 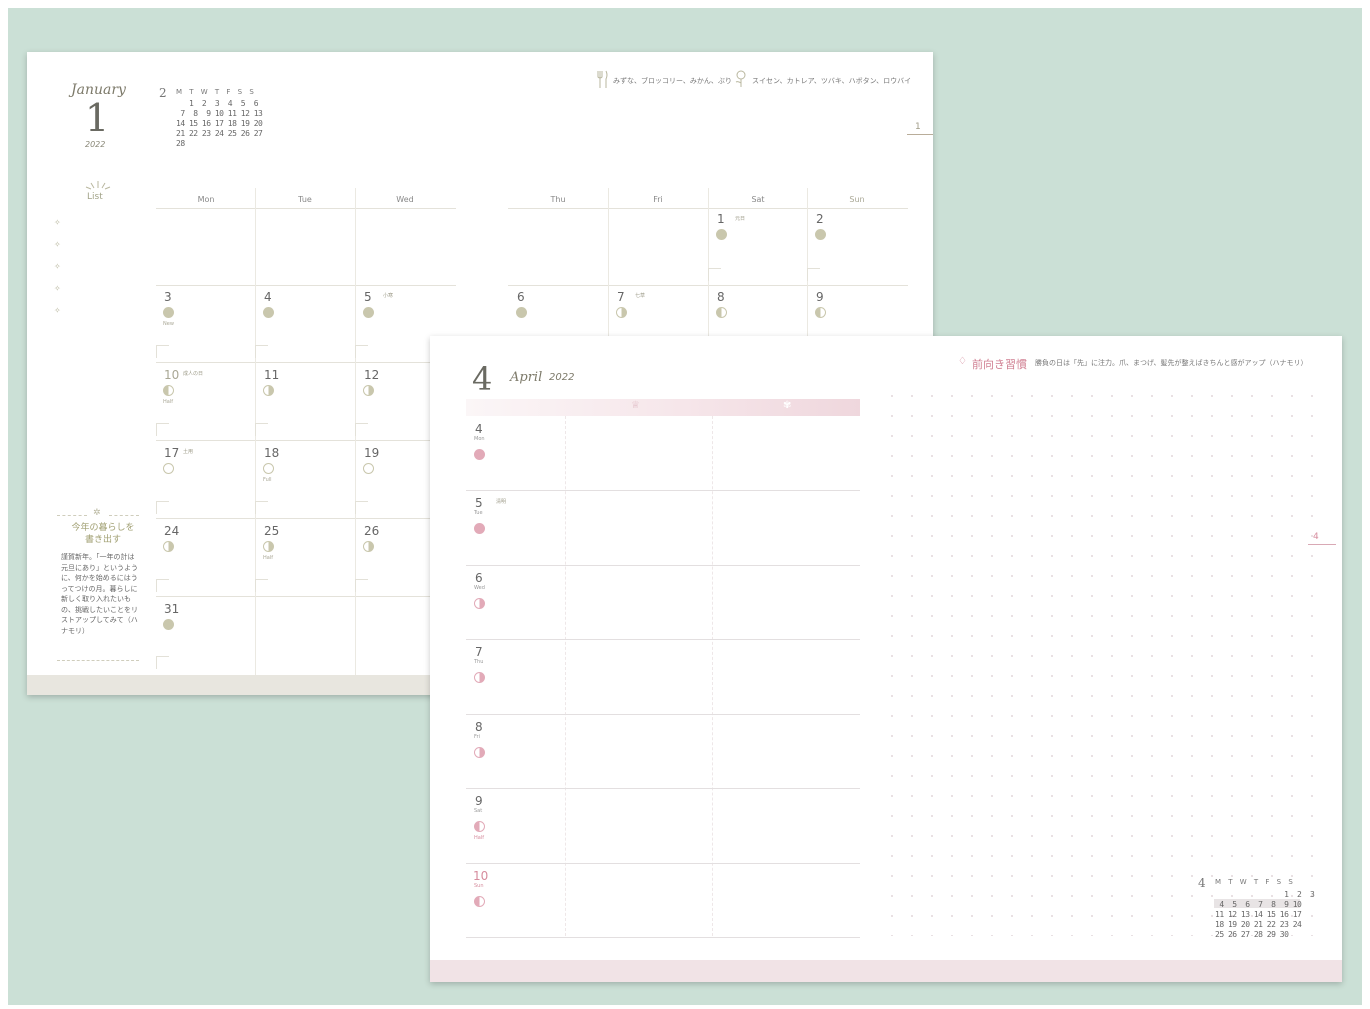 What do you see at coordinates (918, 127) in the screenshot?
I see `month-tab-number: 1` at bounding box center [918, 127].